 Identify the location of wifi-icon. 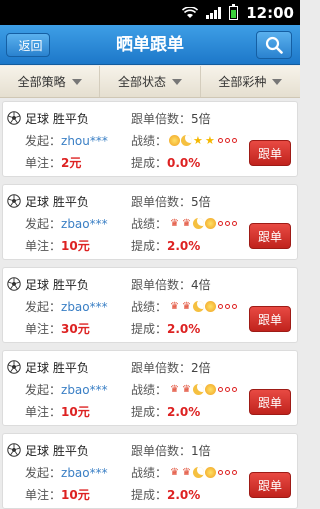
(190, 12).